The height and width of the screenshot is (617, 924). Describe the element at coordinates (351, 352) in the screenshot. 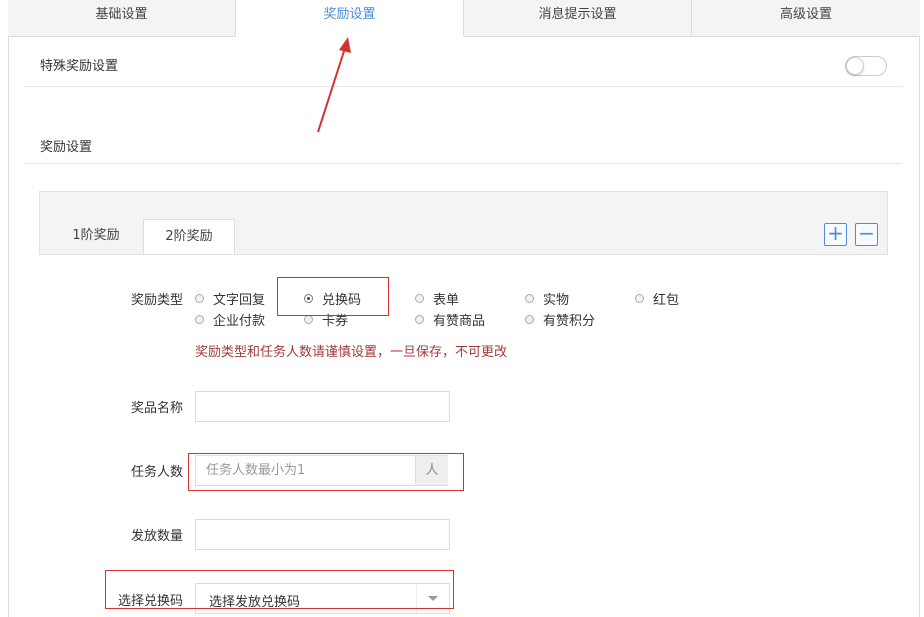

I see `reward-type-warning: 奖励类型和任务人数请谨慎设置，一旦保存，不可更改` at that location.